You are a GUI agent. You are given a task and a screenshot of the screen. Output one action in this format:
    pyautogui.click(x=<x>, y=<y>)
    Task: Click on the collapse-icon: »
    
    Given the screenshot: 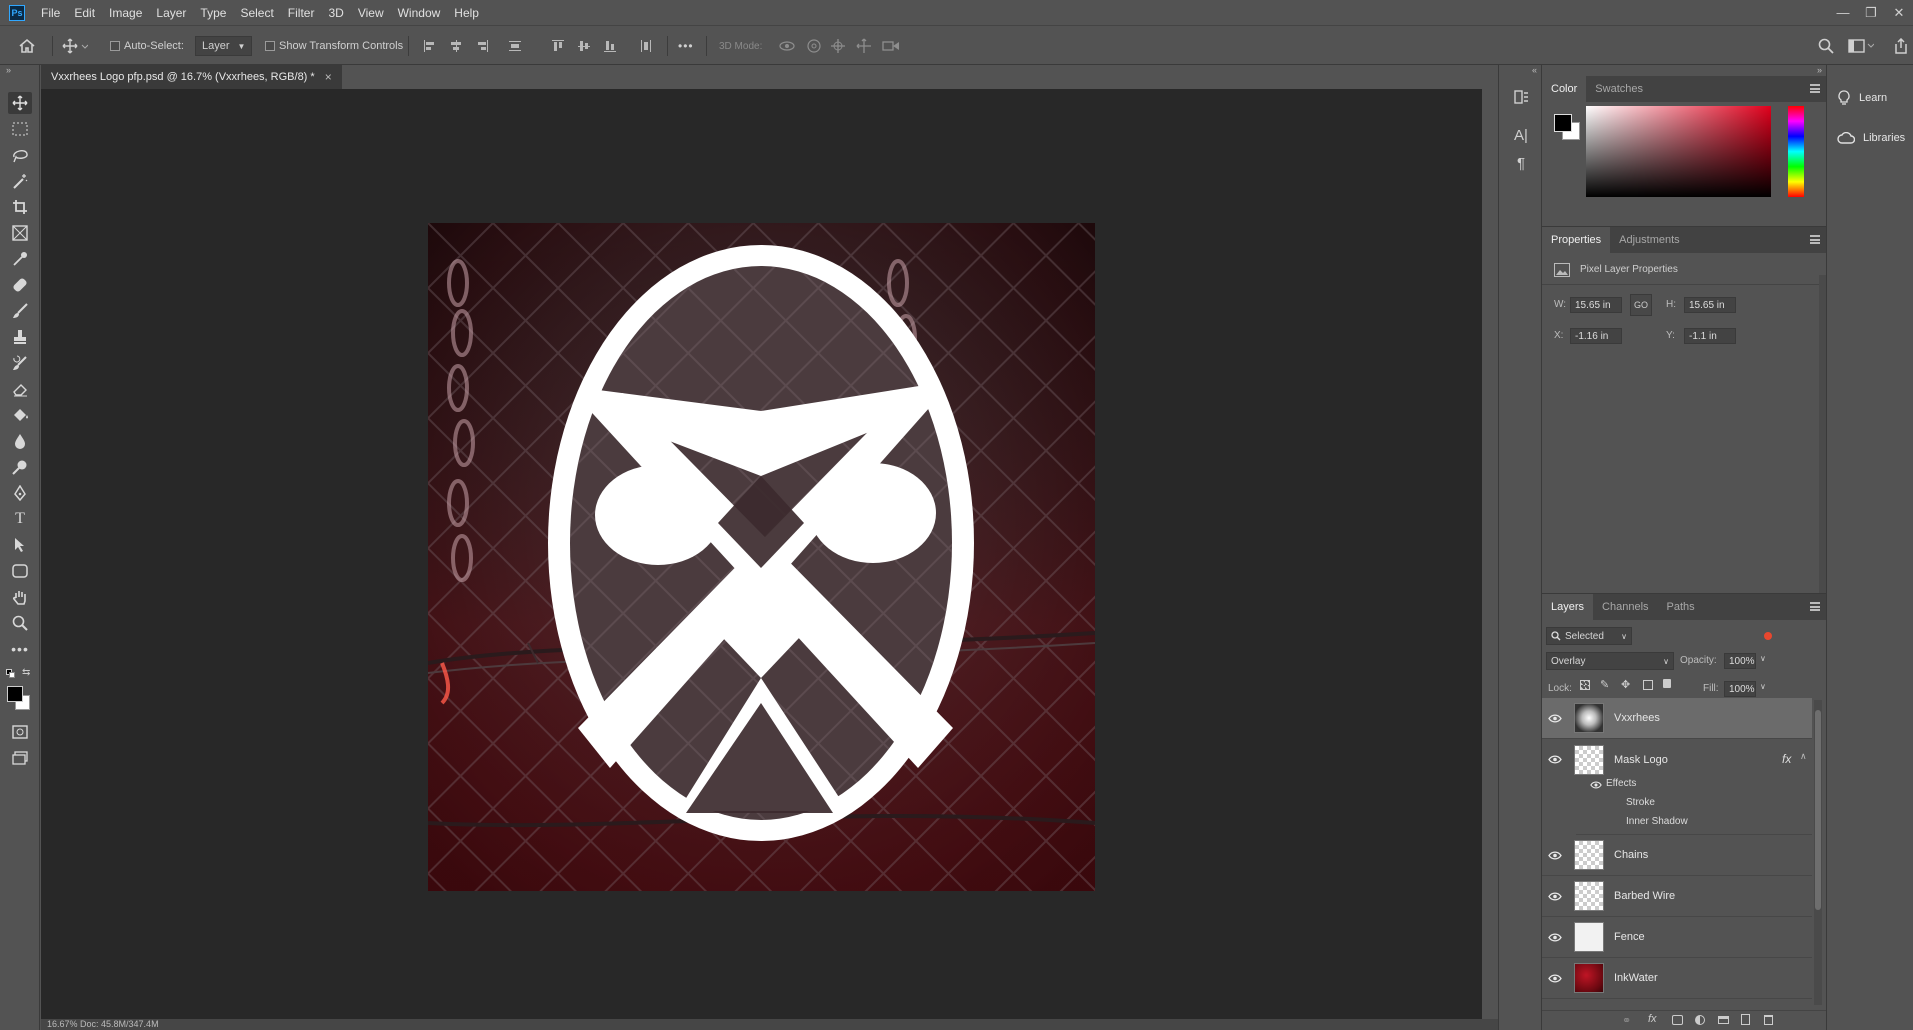 What is the action you would take?
    pyautogui.click(x=8, y=70)
    